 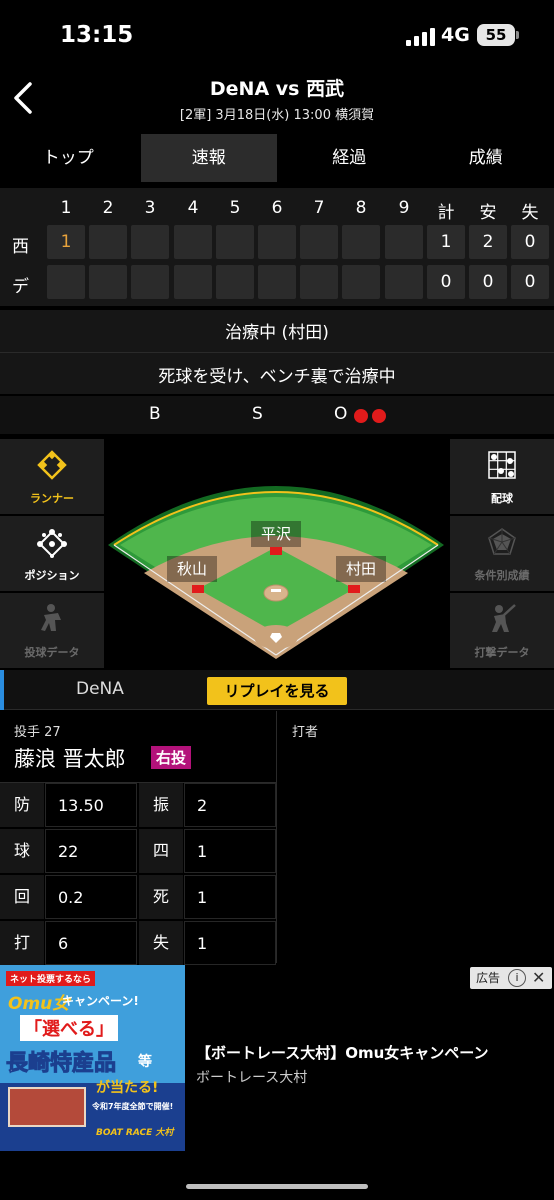 I want to click on runner-view-button: ランナー, so click(x=52, y=476).